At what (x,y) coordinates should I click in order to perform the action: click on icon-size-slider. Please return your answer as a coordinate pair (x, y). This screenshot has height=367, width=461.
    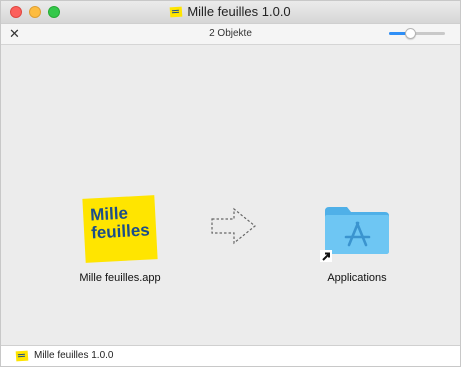
    Looking at the image, I should click on (417, 33).